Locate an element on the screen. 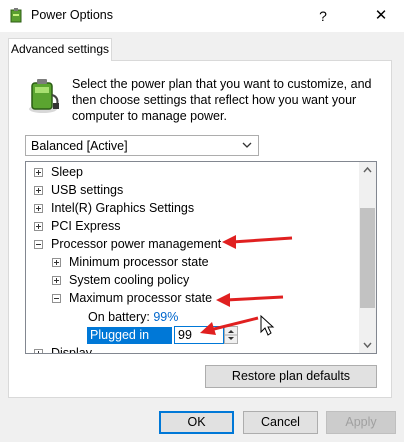 The width and height of the screenshot is (404, 442). caret-down-icon is located at coordinates (231, 338).